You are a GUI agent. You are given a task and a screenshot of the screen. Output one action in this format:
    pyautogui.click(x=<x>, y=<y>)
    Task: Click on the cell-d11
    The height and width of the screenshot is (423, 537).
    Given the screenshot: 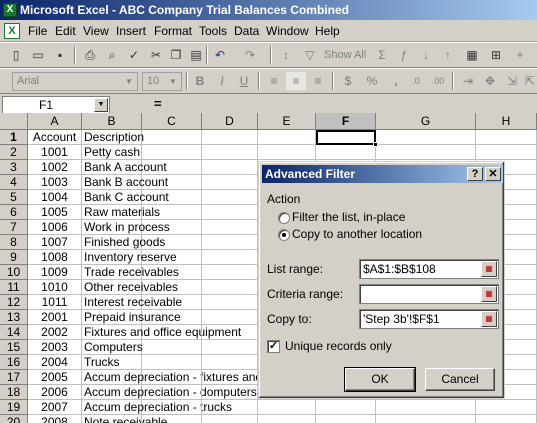 What is the action you would take?
    pyautogui.click(x=230, y=287)
    